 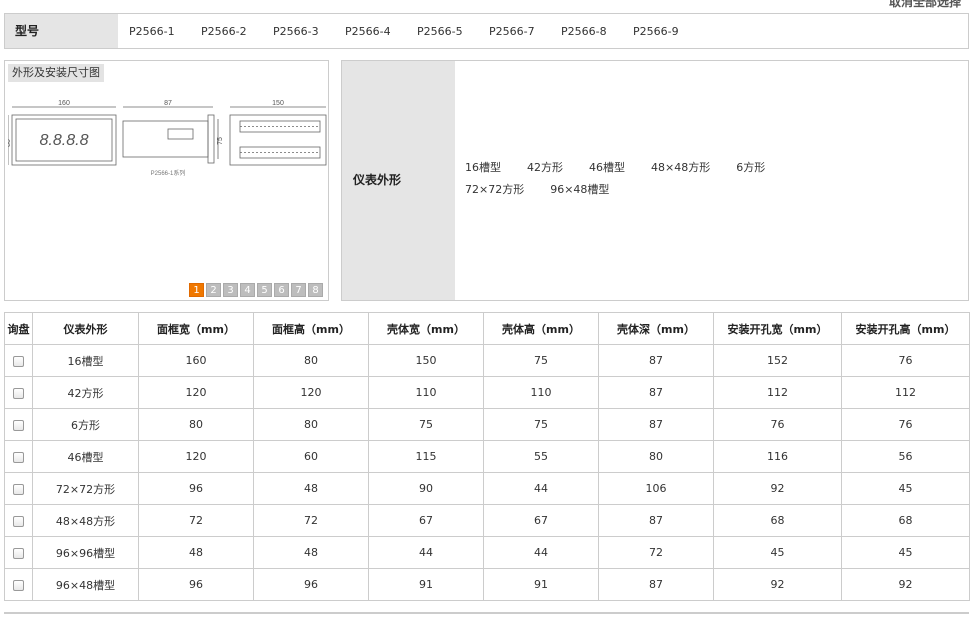 What do you see at coordinates (247, 290) in the screenshot?
I see `page-button: 4` at bounding box center [247, 290].